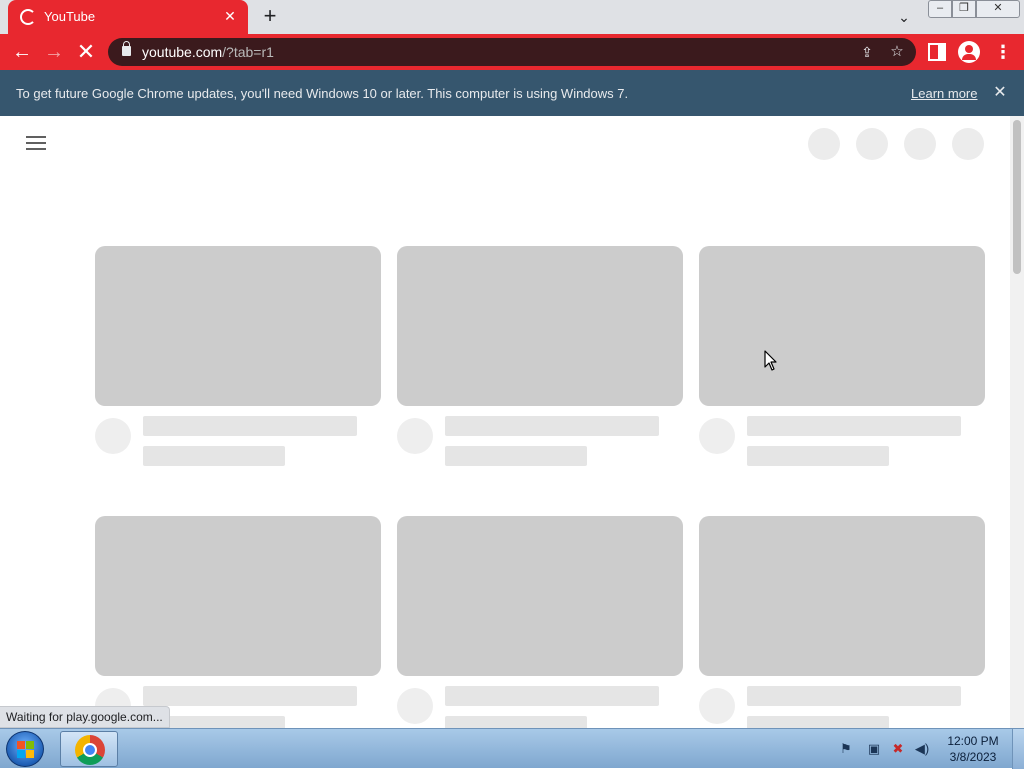 This screenshot has height=769, width=1024. I want to click on clock-time: 12:00 PM, so click(973, 741).